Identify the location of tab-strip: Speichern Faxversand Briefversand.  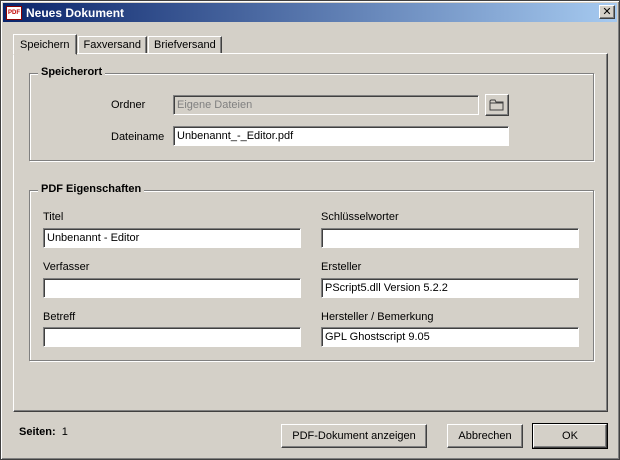
(118, 44).